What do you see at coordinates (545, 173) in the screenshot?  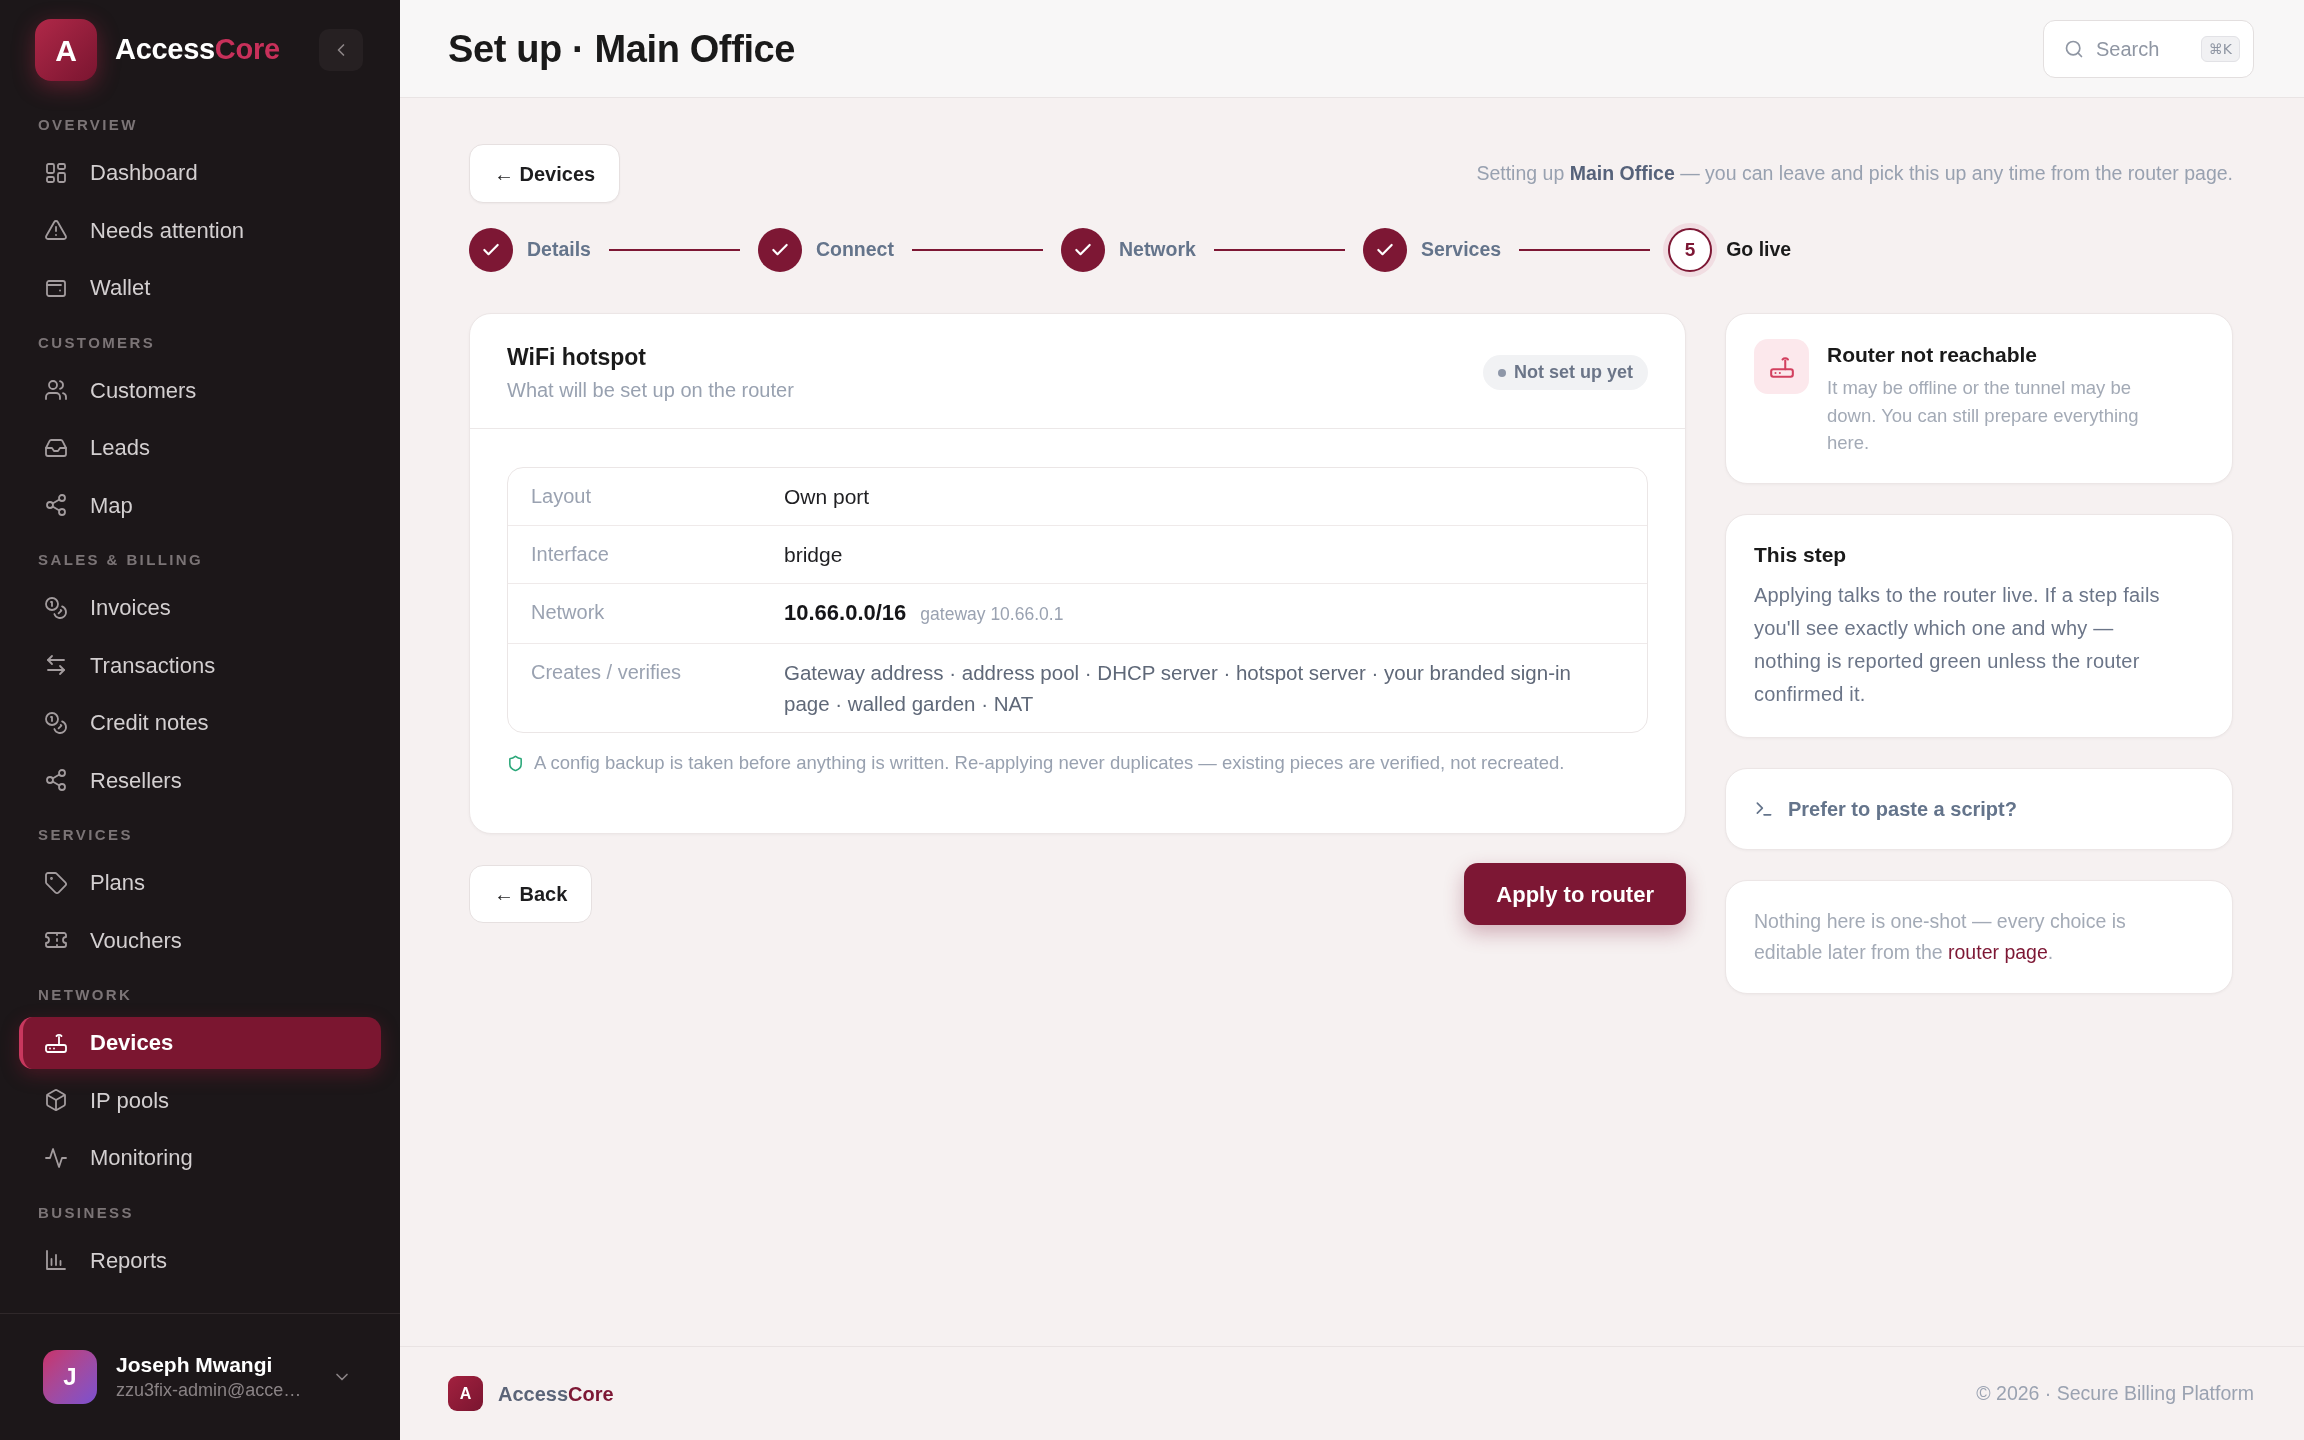 I see `back-link: ← Devices` at bounding box center [545, 173].